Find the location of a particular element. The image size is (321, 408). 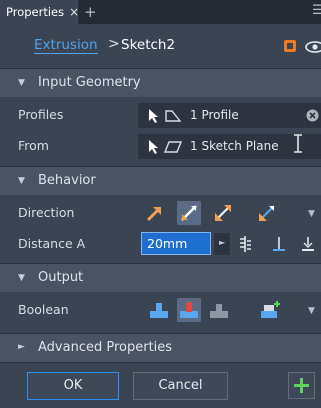

section-title: Behavior is located at coordinates (67, 180).